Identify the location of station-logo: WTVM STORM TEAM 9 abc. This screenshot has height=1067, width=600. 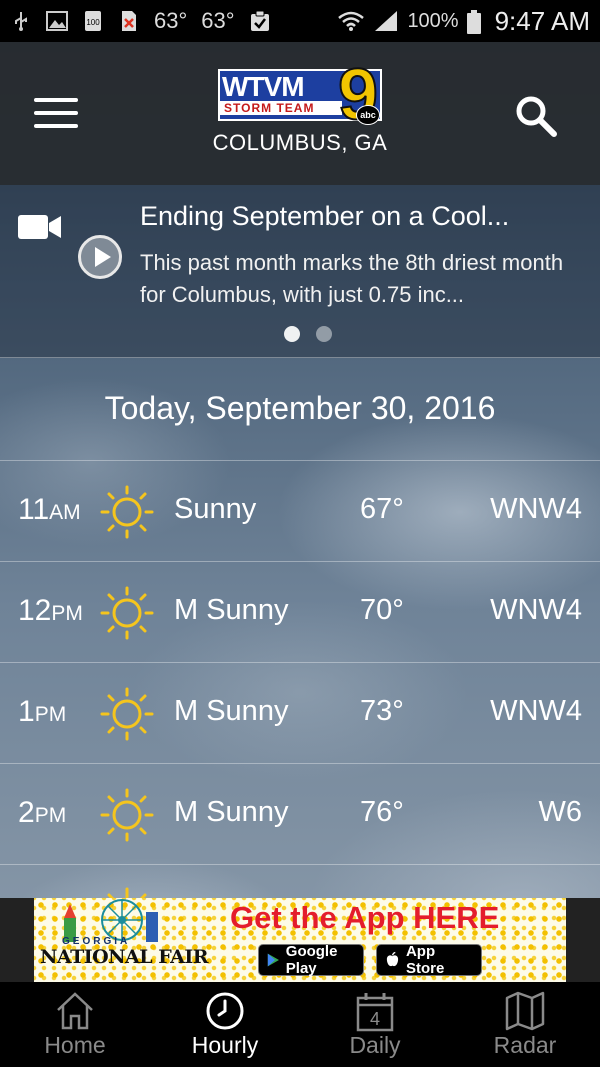
(301, 94).